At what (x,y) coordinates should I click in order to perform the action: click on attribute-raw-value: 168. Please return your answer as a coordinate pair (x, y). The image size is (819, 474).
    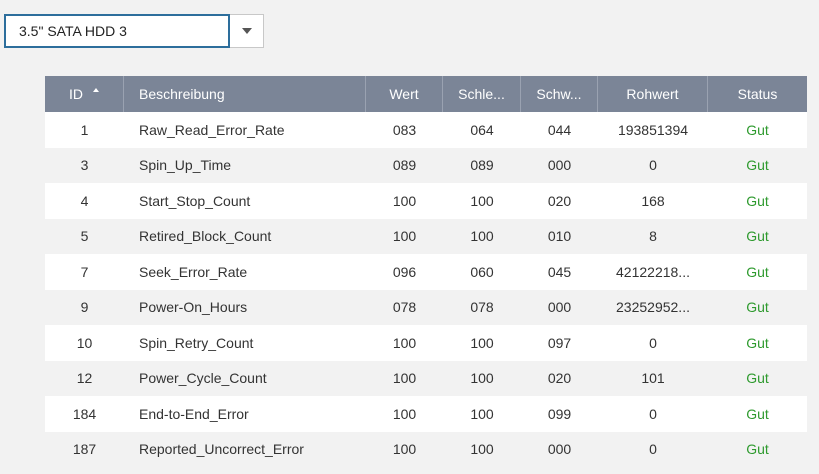
    Looking at the image, I should click on (653, 200).